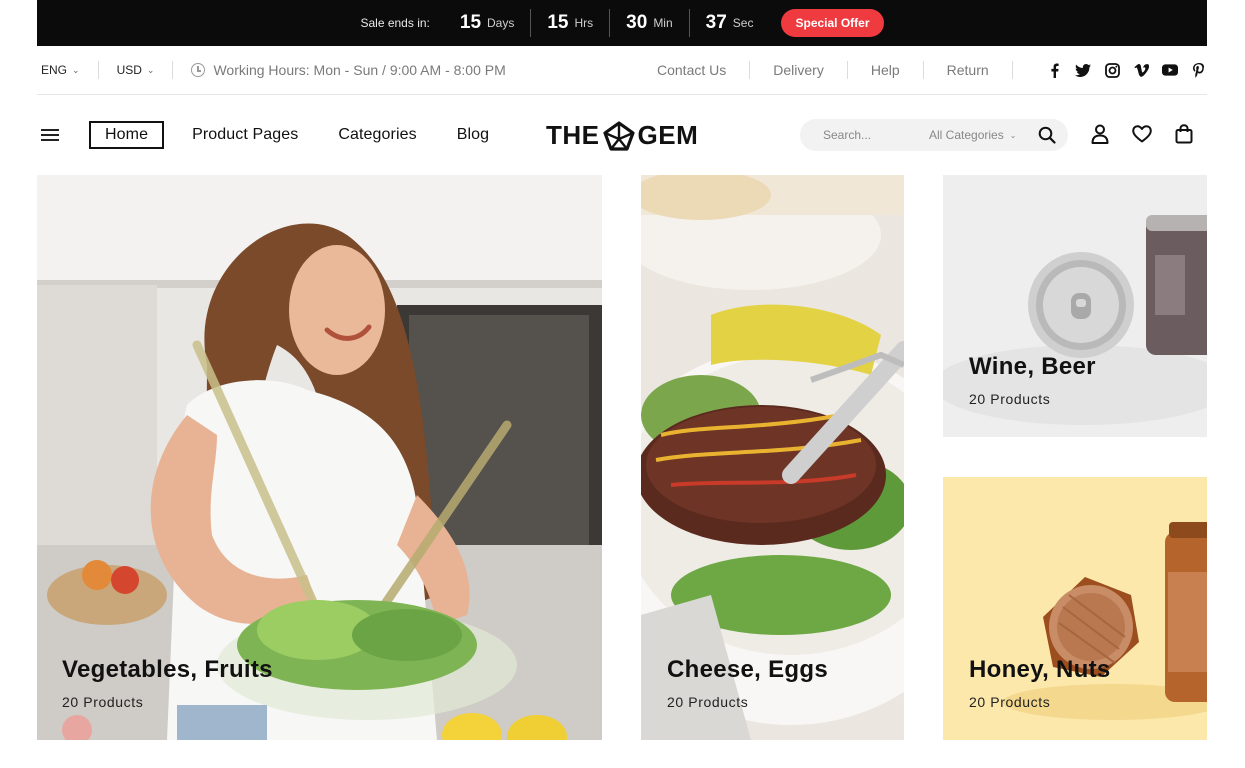  Describe the element at coordinates (136, 70) in the screenshot. I see `currency-selector: USD ⌄` at that location.